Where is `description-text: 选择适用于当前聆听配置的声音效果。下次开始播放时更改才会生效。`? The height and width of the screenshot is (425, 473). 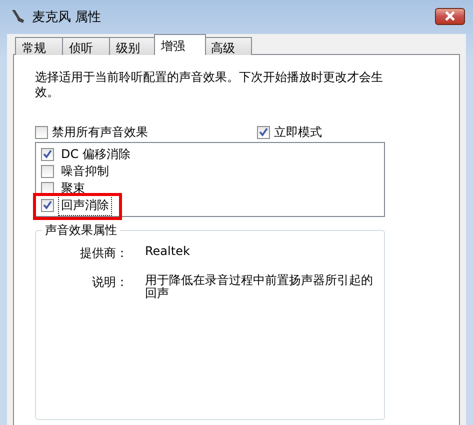
description-text: 选择适用于当前聆听配置的声音效果。下次开始播放时更改才会生效。 is located at coordinates (209, 85).